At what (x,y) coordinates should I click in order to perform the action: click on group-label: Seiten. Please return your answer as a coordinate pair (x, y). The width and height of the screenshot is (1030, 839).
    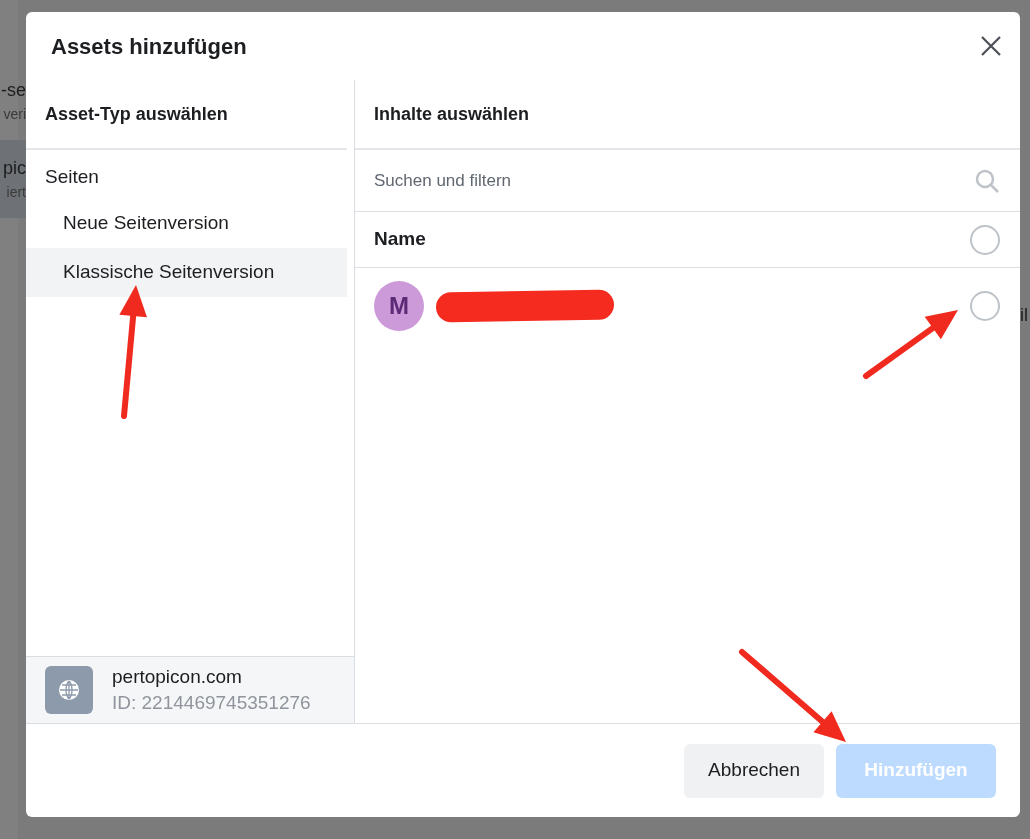
    Looking at the image, I should click on (72, 177).